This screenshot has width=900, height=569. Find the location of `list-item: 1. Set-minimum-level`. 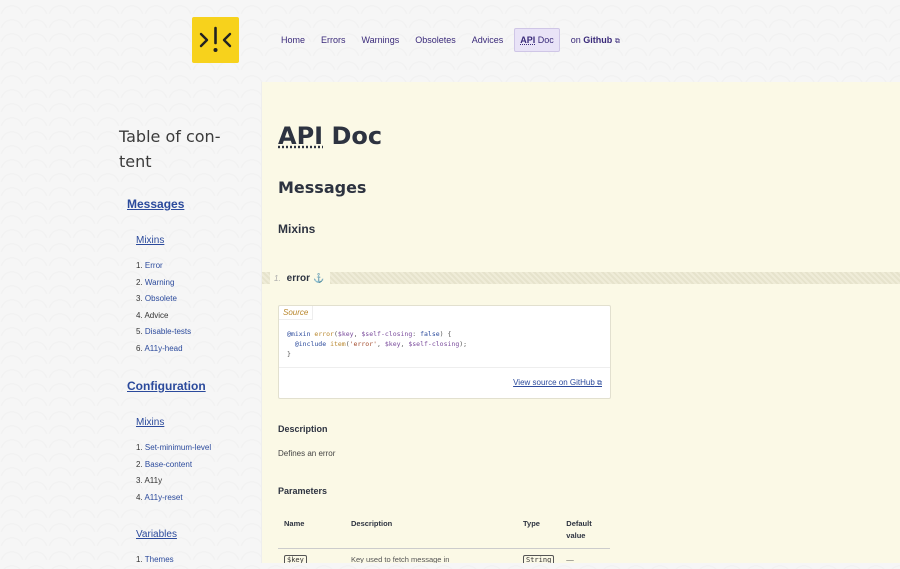

list-item: 1. Set-minimum-level is located at coordinates (174, 447).